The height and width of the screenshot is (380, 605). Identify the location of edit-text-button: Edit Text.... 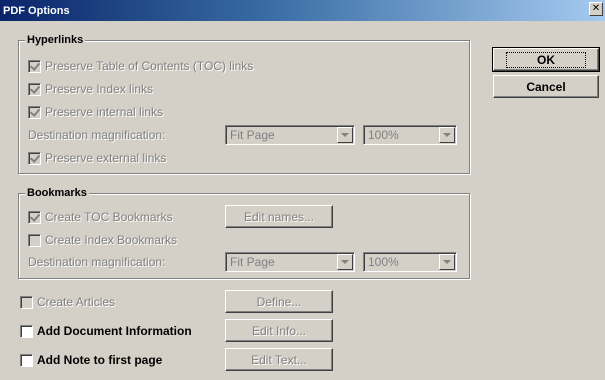
(279, 359).